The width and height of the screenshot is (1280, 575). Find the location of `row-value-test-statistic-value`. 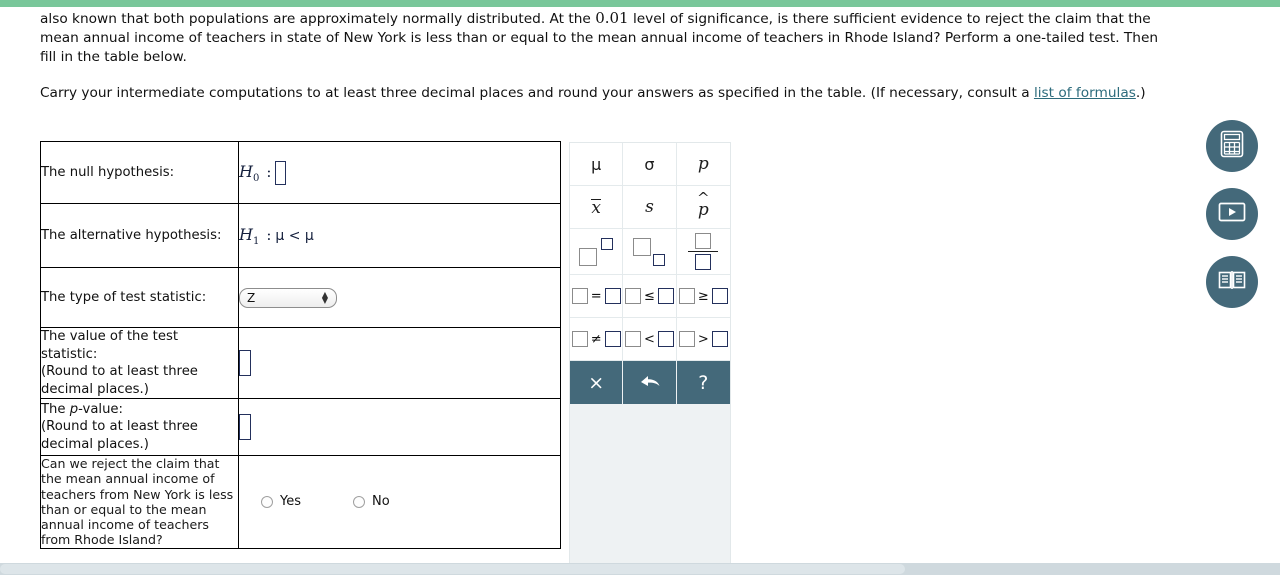

row-value-test-statistic-value is located at coordinates (399, 363).